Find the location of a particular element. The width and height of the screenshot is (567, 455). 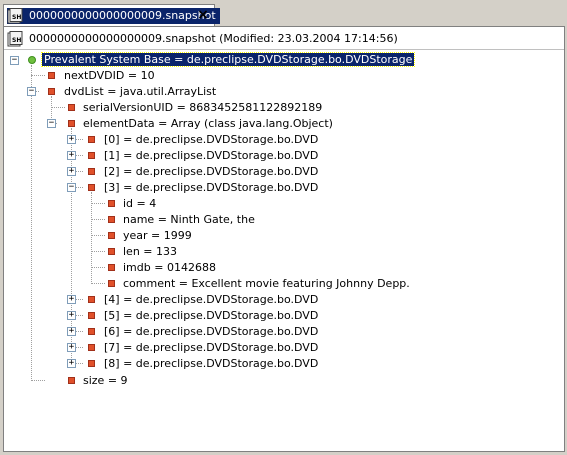

tree-node-dvd-5: [5] = de.preclipse.DVDStorage.bo.DVD is located at coordinates (211, 316).